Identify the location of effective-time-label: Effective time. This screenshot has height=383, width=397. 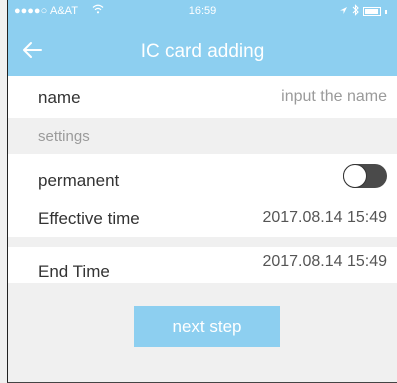
(89, 218).